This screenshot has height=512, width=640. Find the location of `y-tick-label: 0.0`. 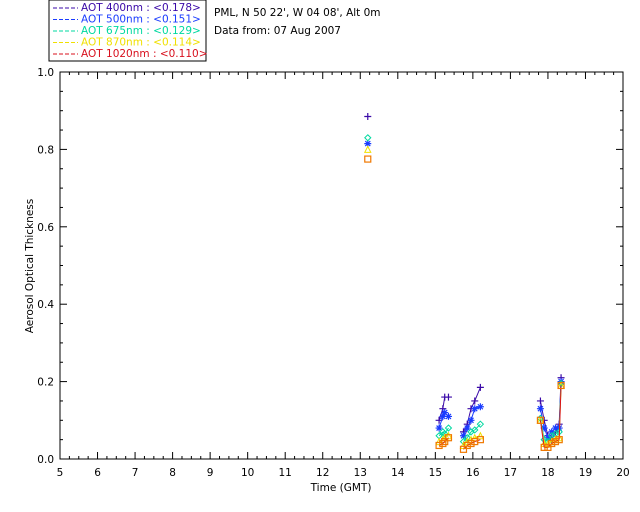

y-tick-label: 0.0 is located at coordinates (45, 460).